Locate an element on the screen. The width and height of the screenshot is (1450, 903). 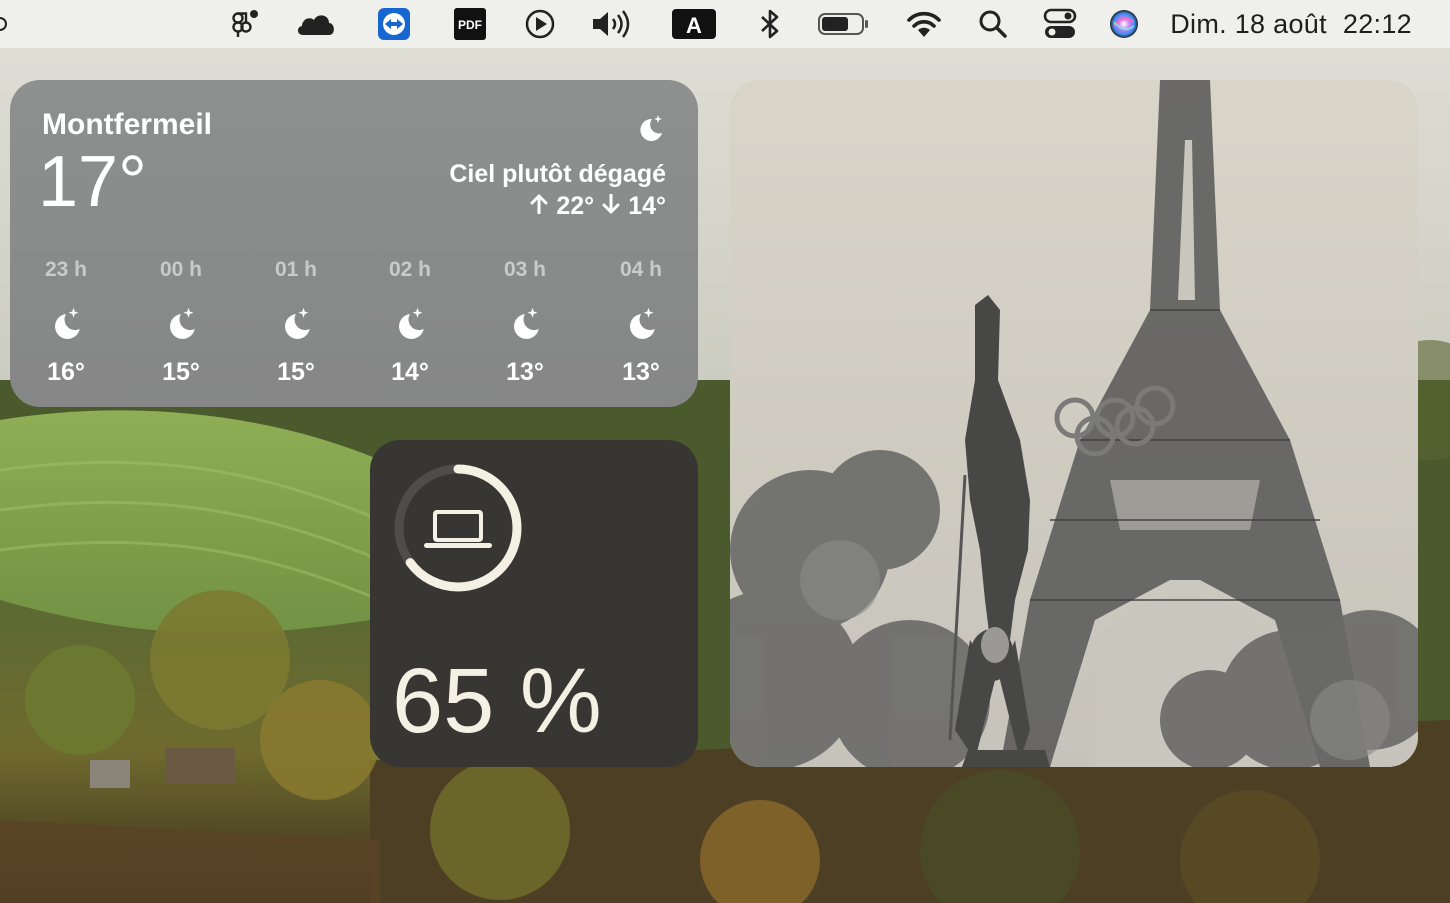
keyboard-input-icon: A is located at coordinates (694, 24).